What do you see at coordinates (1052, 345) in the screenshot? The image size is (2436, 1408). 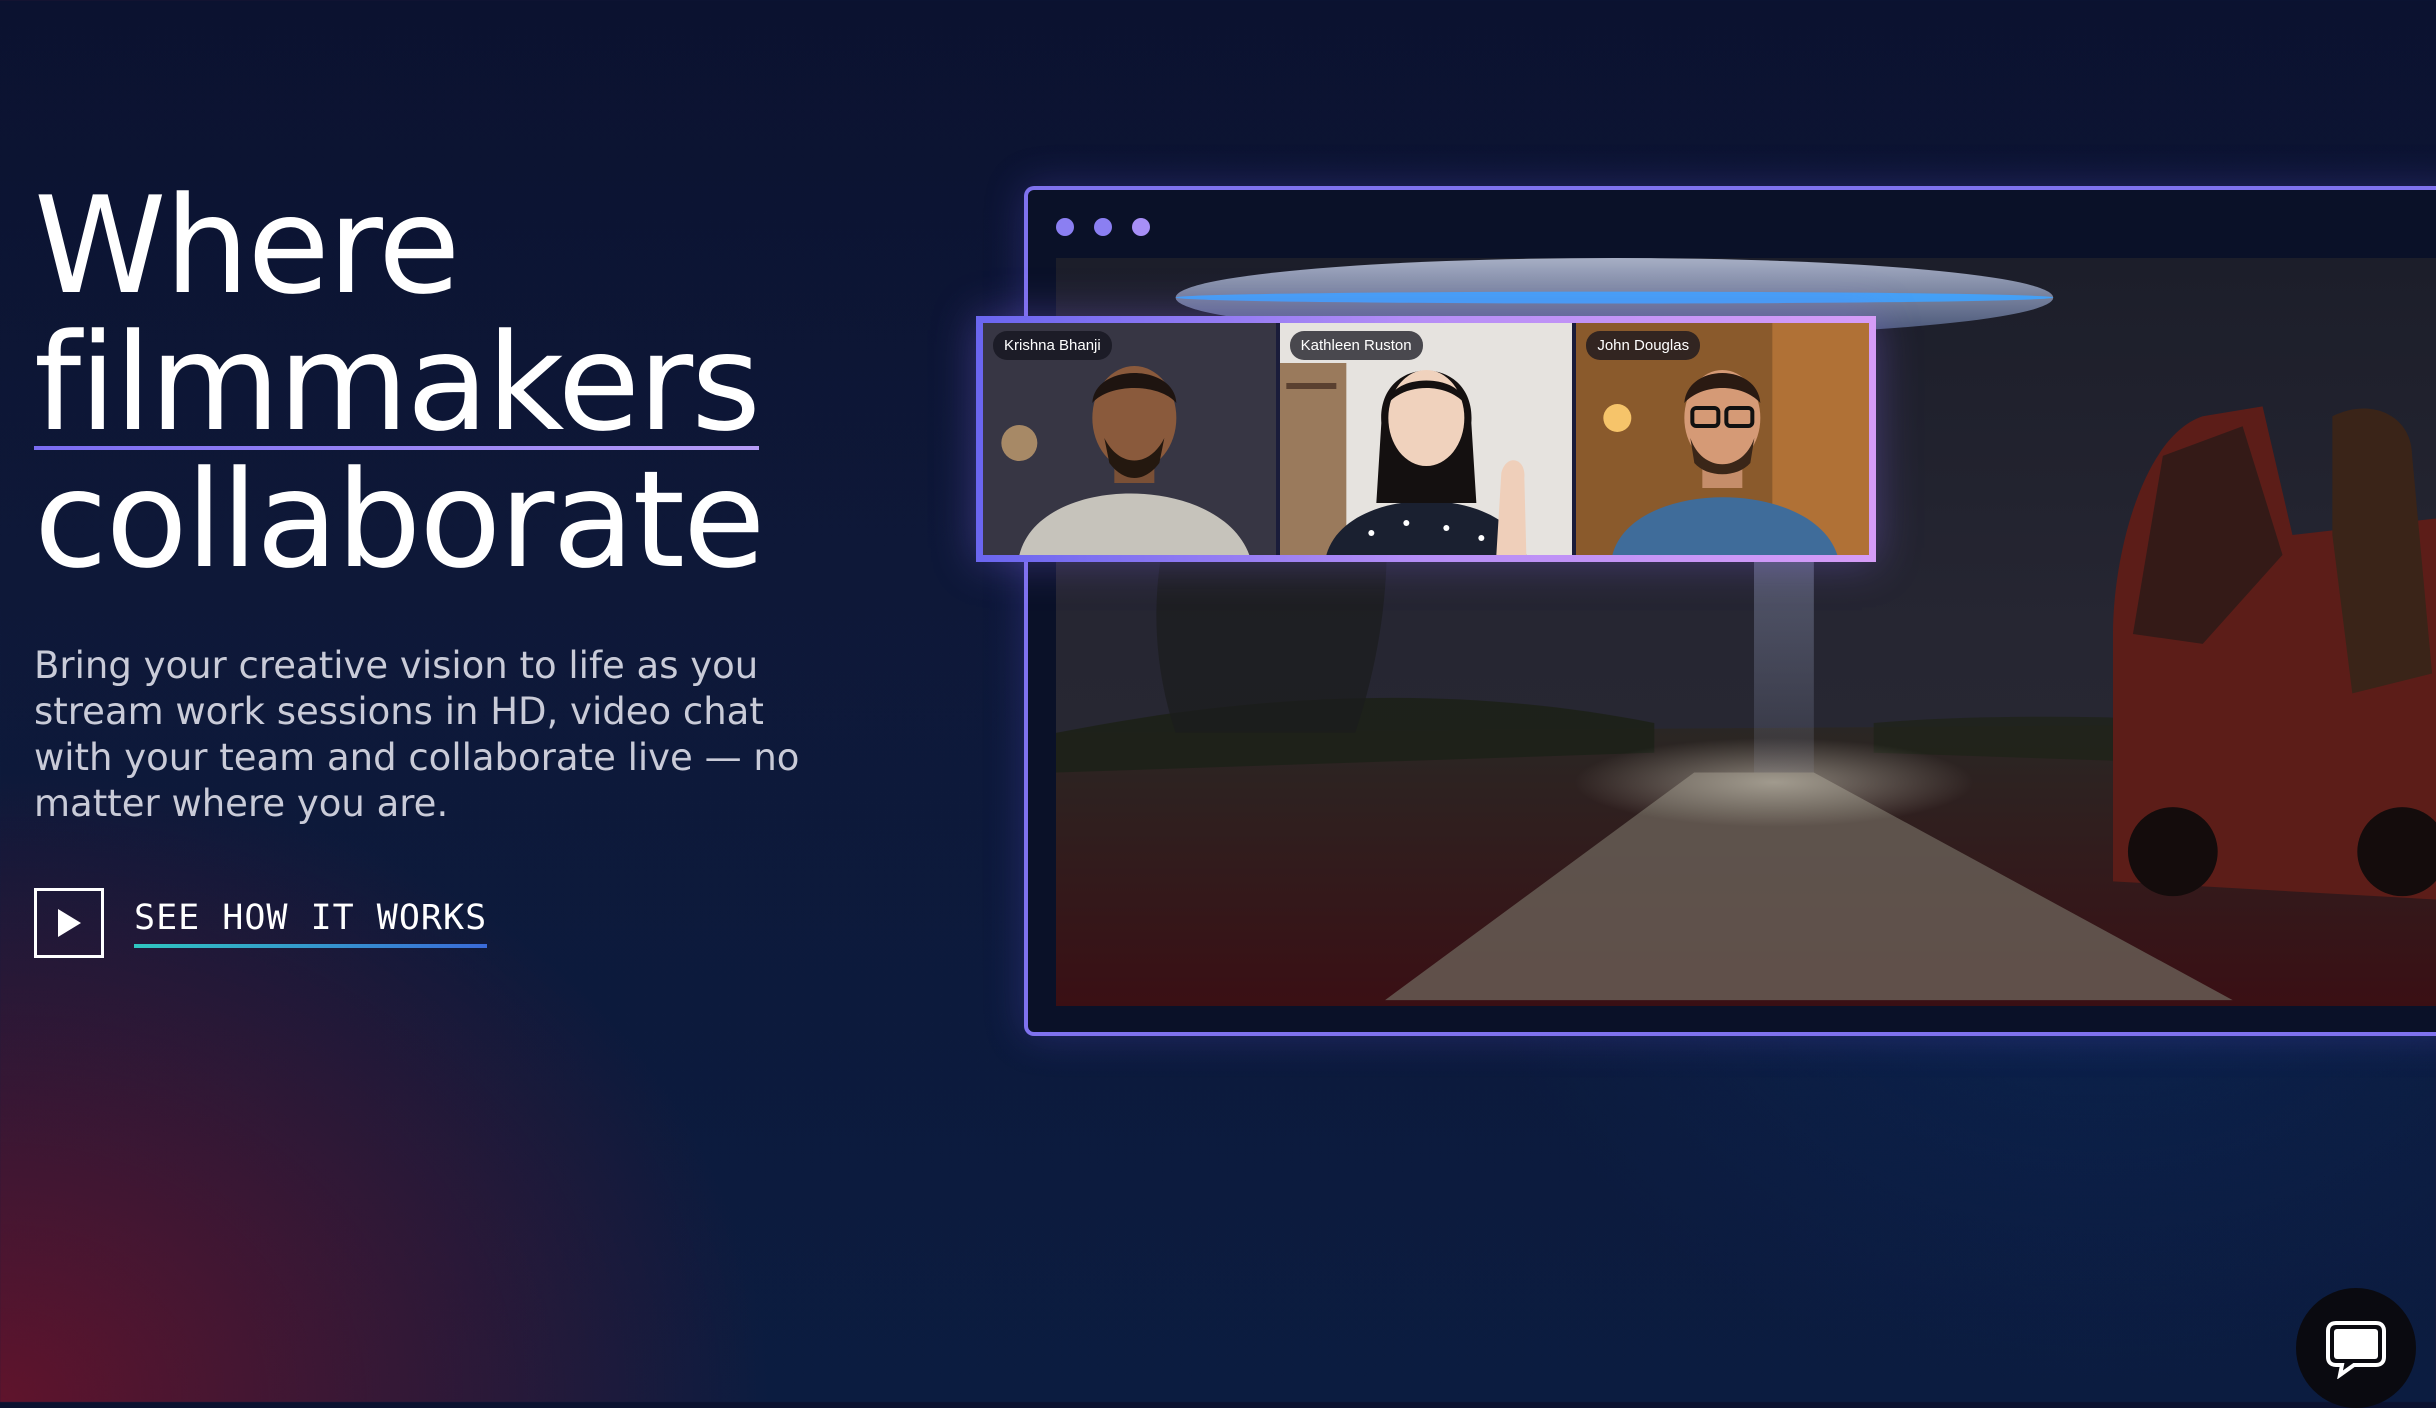 I see `participant-name: Krishna Bhanji` at bounding box center [1052, 345].